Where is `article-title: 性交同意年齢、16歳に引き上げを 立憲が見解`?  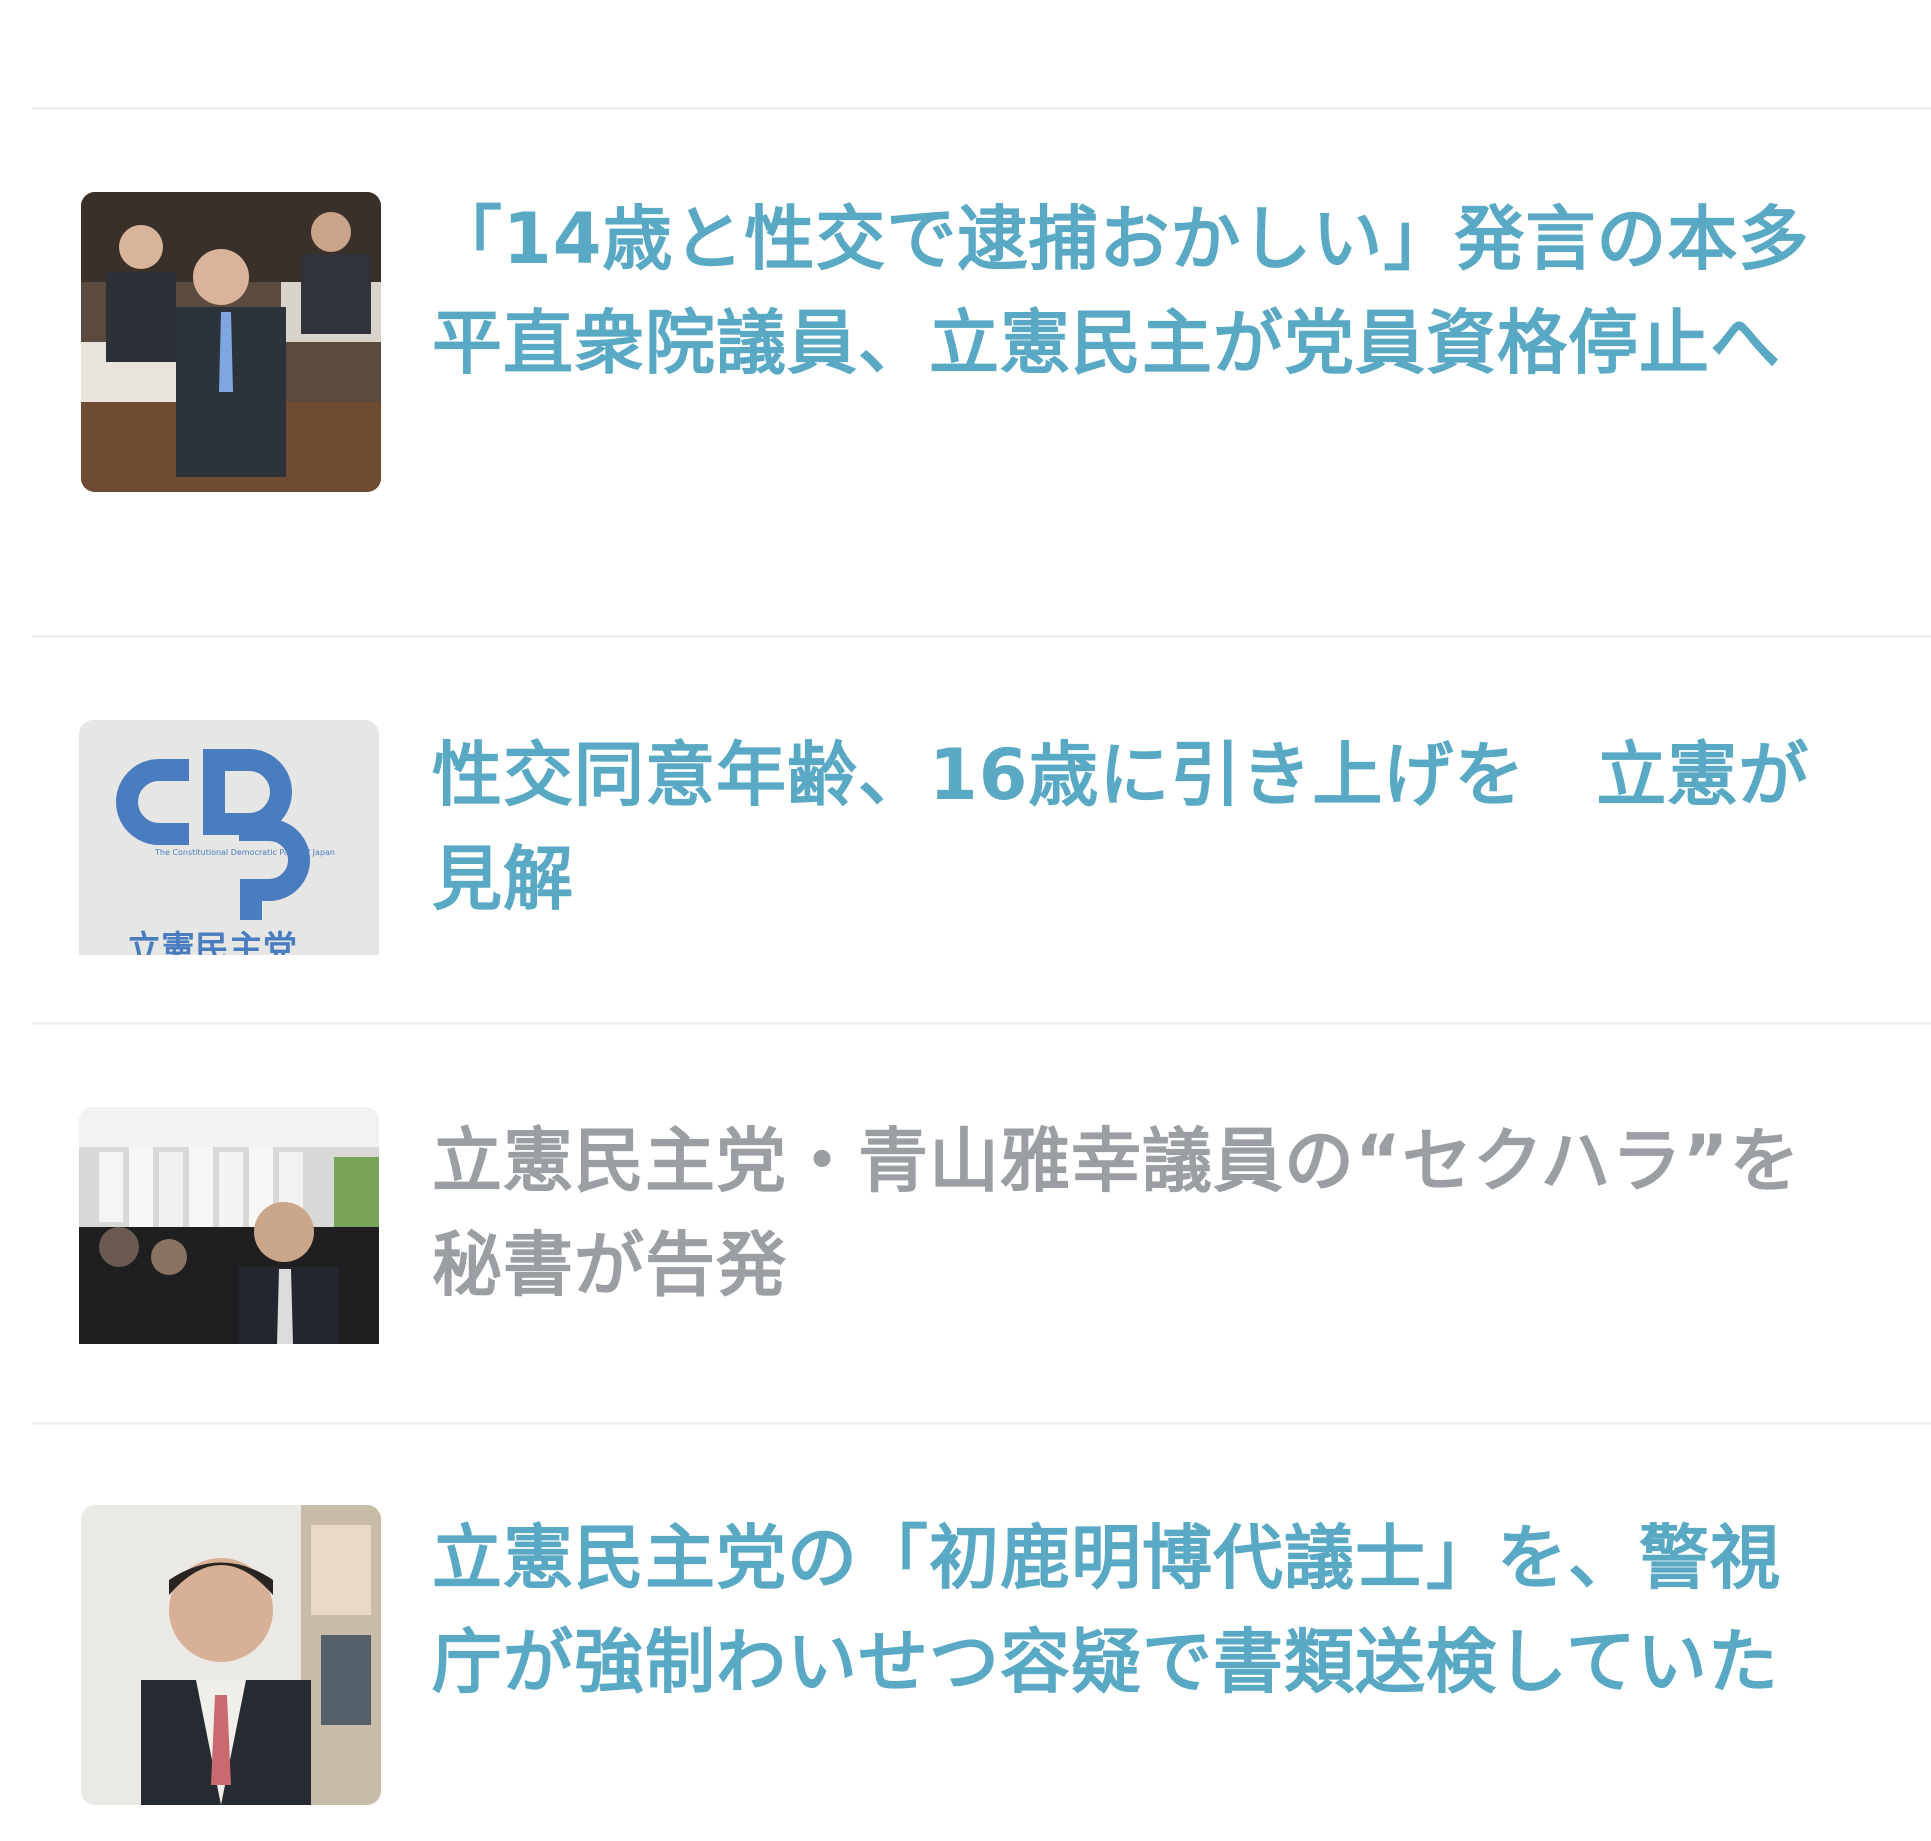
article-title: 性交同意年齢、16歳に引き上げを 立憲が見解 is located at coordinates (1122, 827).